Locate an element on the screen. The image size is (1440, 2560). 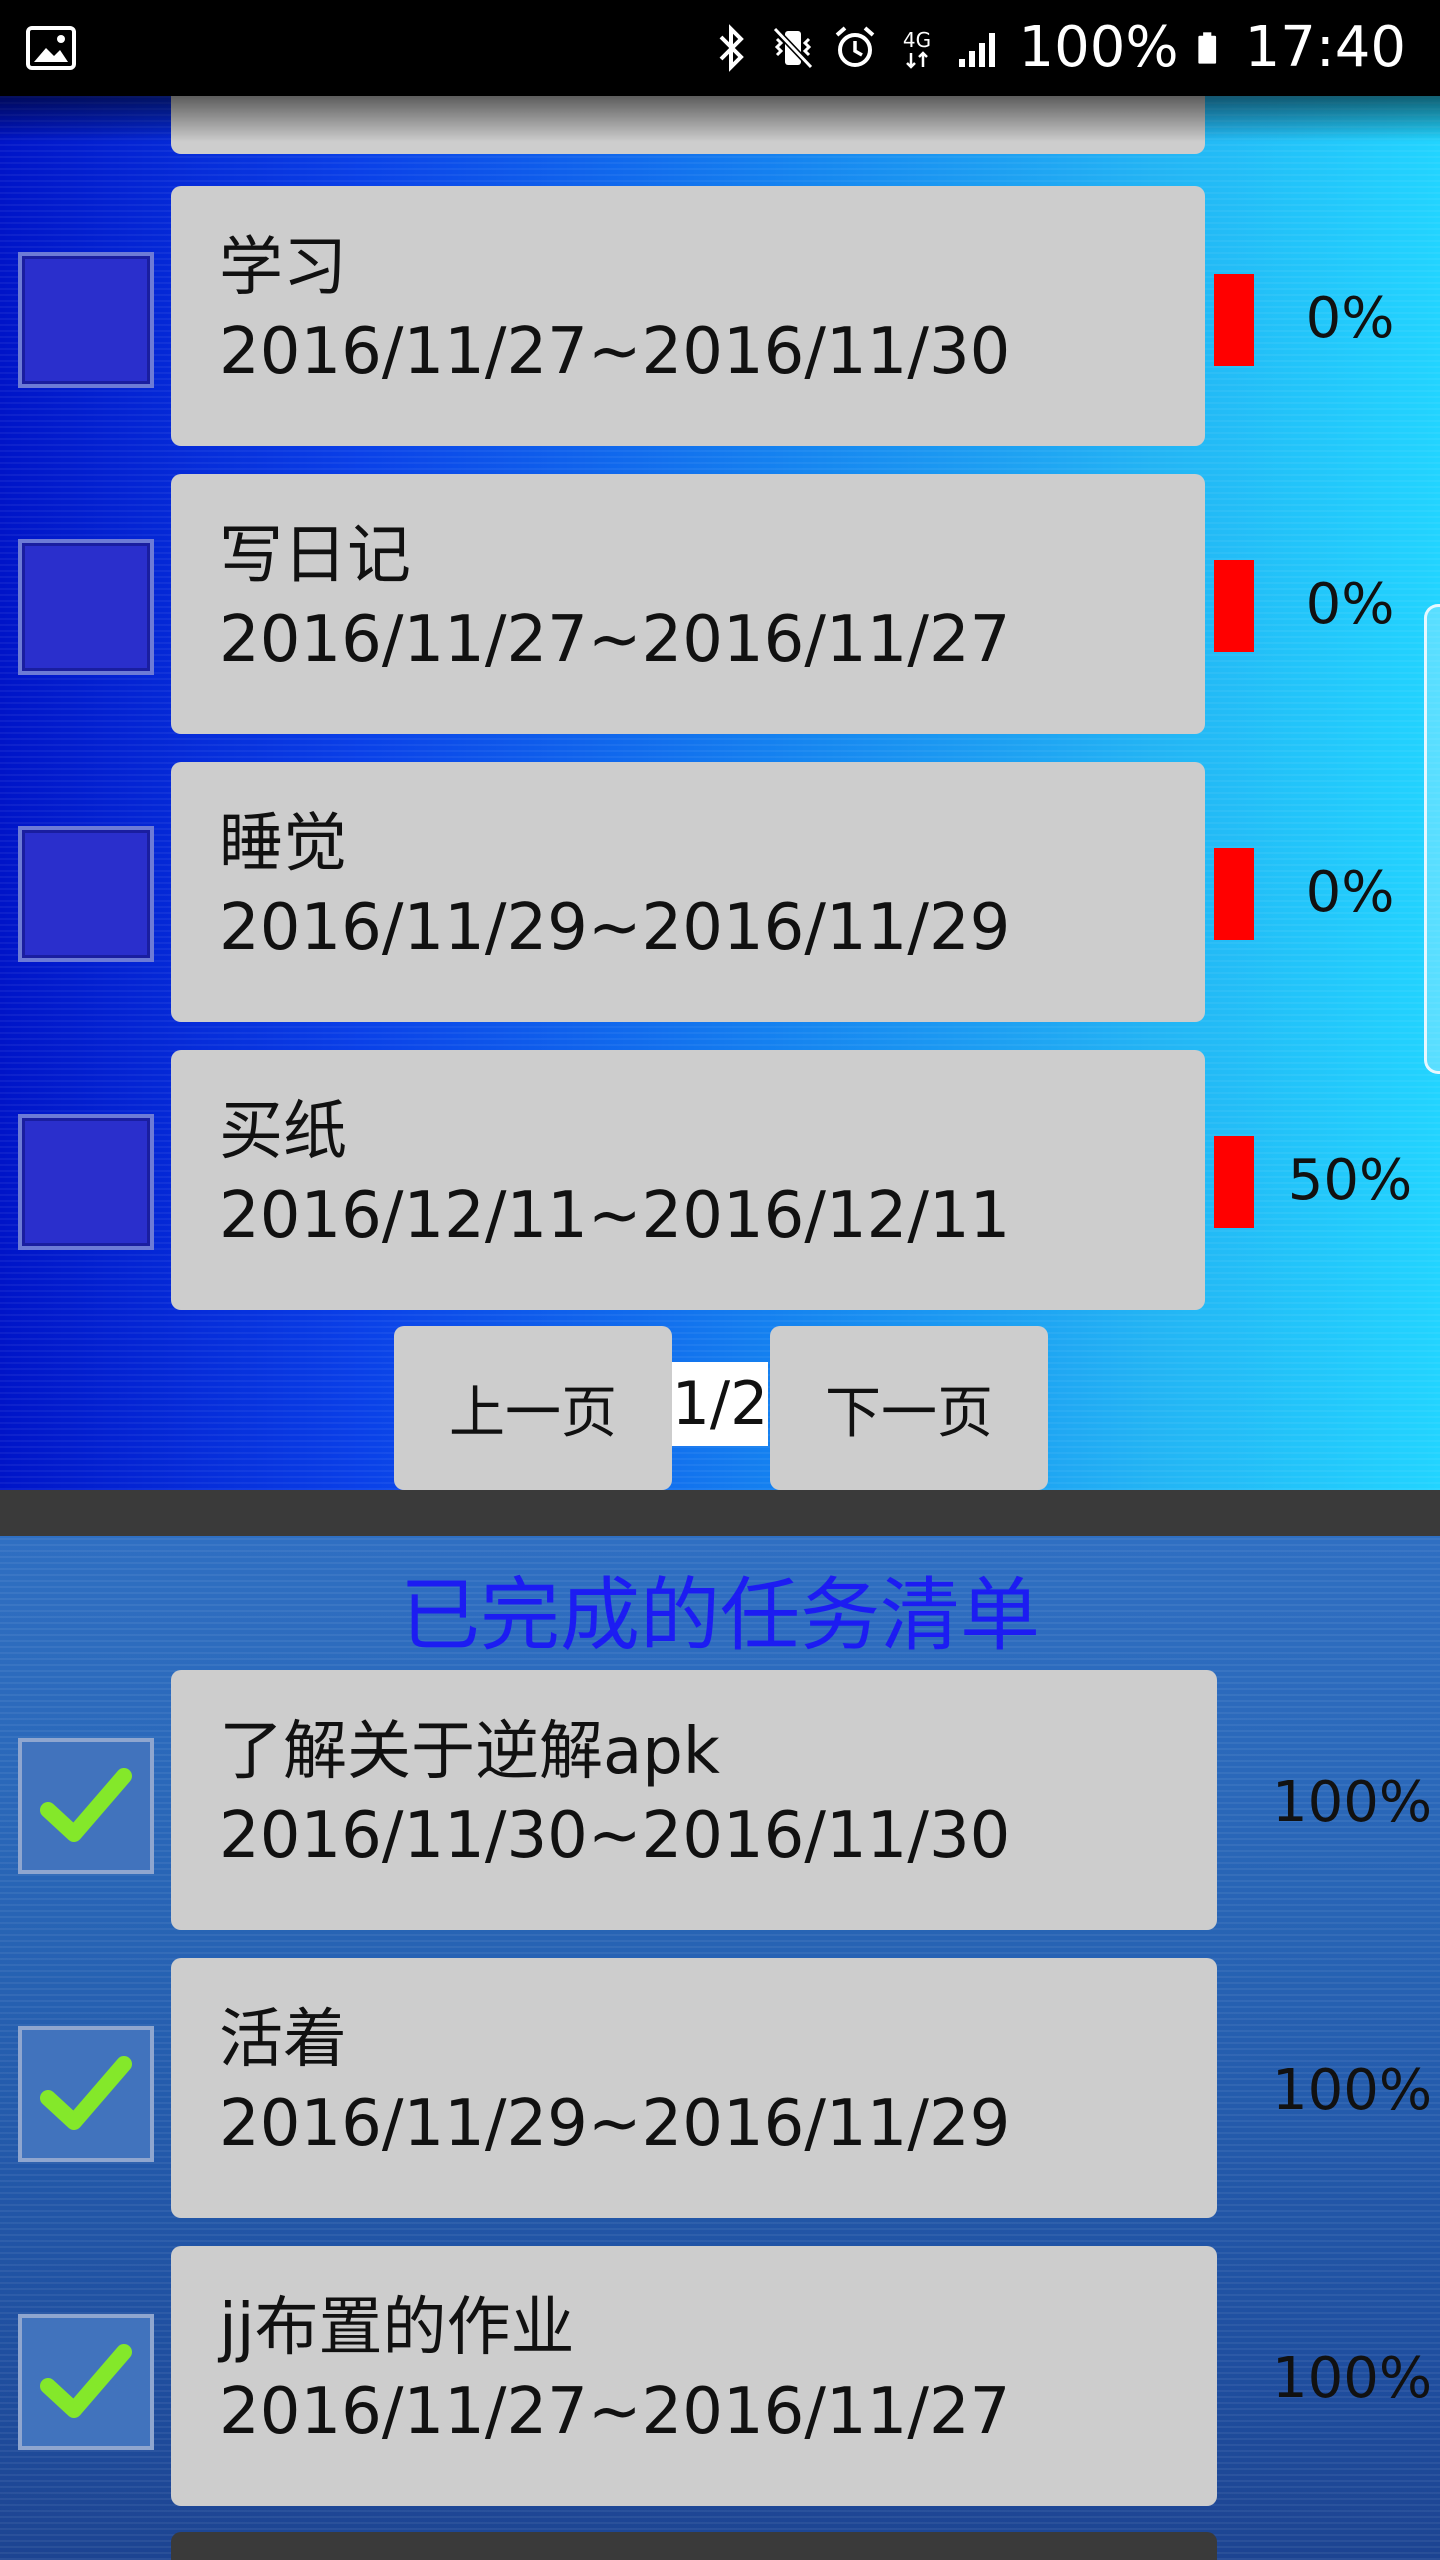
completed-task-card: 活着 2016/11/29~2016/11/29 is located at coordinates (694, 2088).